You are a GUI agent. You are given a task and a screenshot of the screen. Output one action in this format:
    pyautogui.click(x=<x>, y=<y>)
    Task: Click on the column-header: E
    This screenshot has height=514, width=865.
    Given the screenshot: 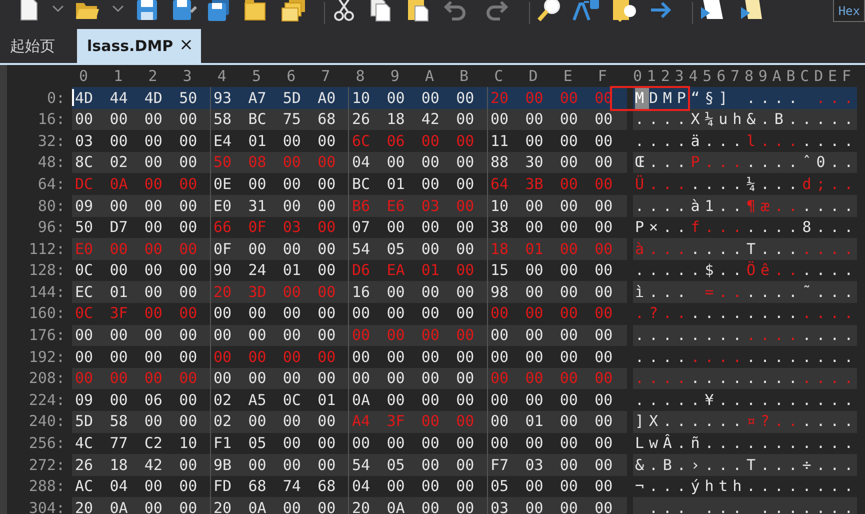 What is the action you would take?
    pyautogui.click(x=568, y=76)
    